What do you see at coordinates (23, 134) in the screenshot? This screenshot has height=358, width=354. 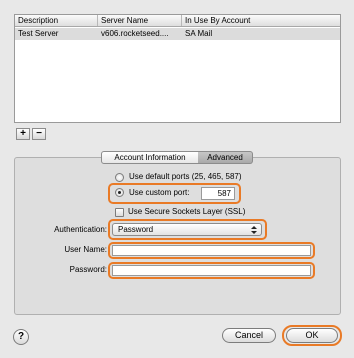 I see `add-server-button: +` at bounding box center [23, 134].